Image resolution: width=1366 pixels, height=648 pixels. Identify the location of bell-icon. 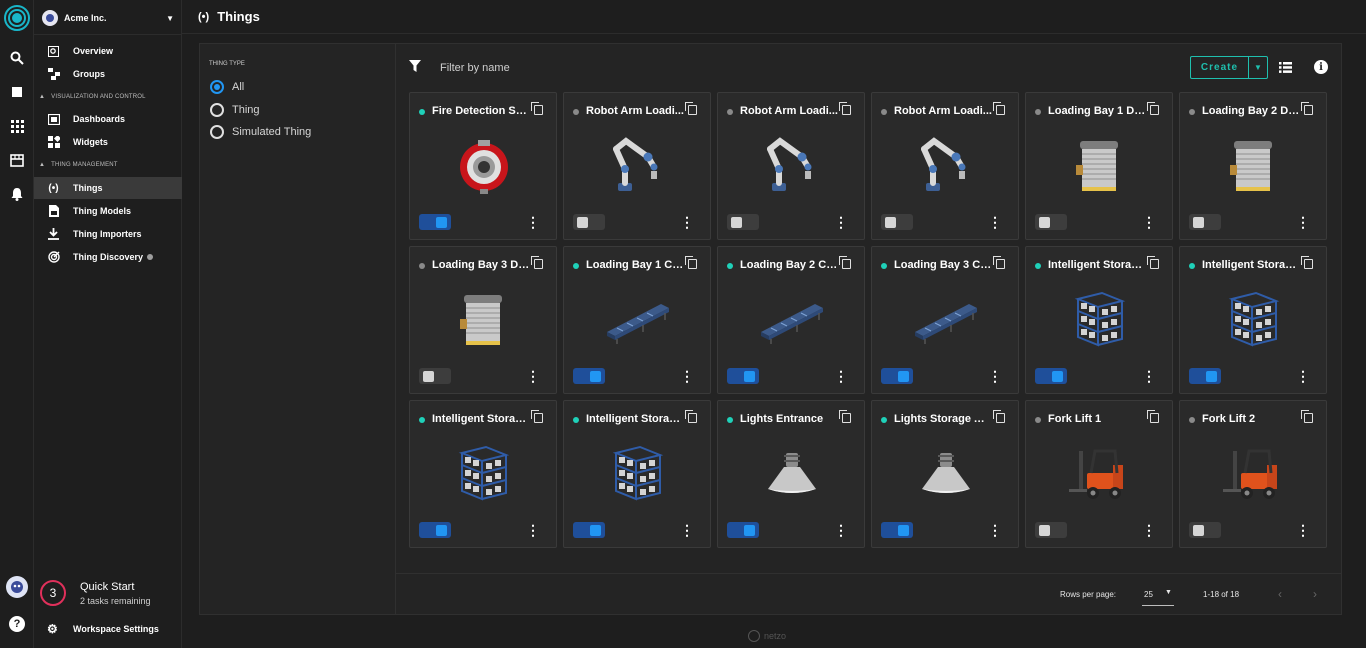
(17, 194).